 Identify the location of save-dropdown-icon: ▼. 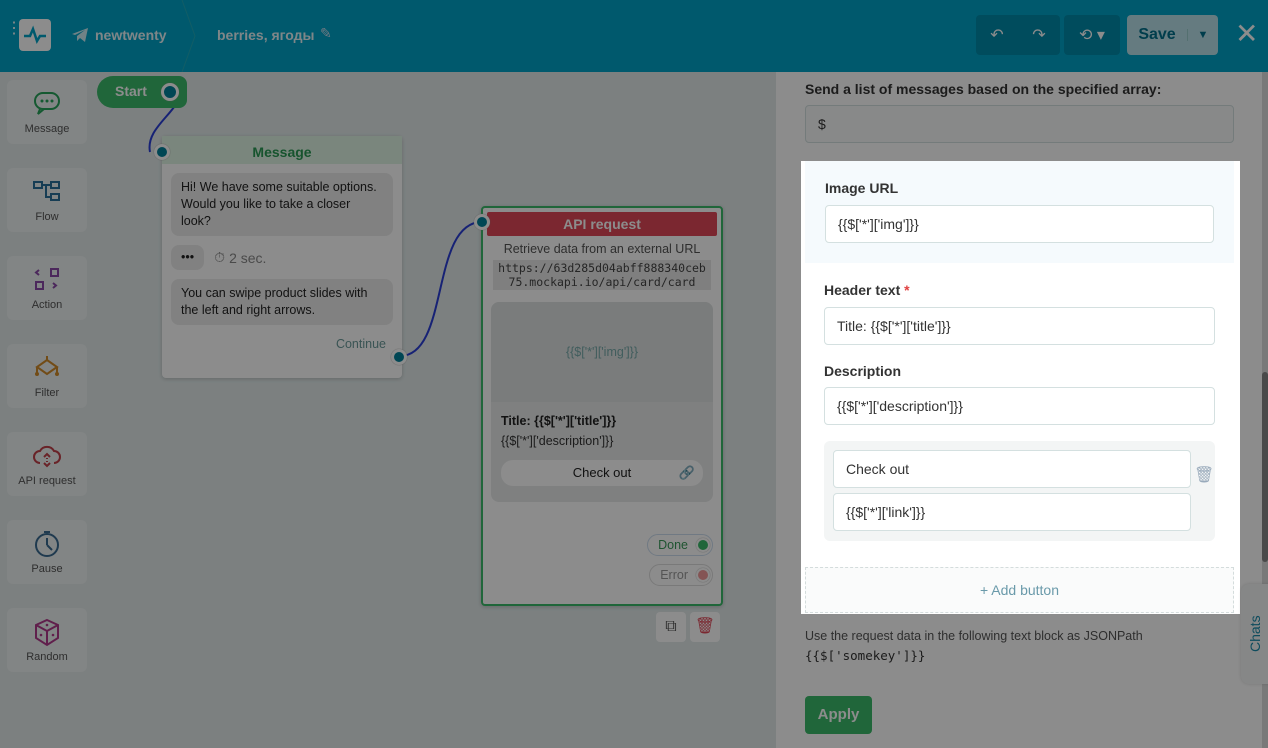
(1202, 35).